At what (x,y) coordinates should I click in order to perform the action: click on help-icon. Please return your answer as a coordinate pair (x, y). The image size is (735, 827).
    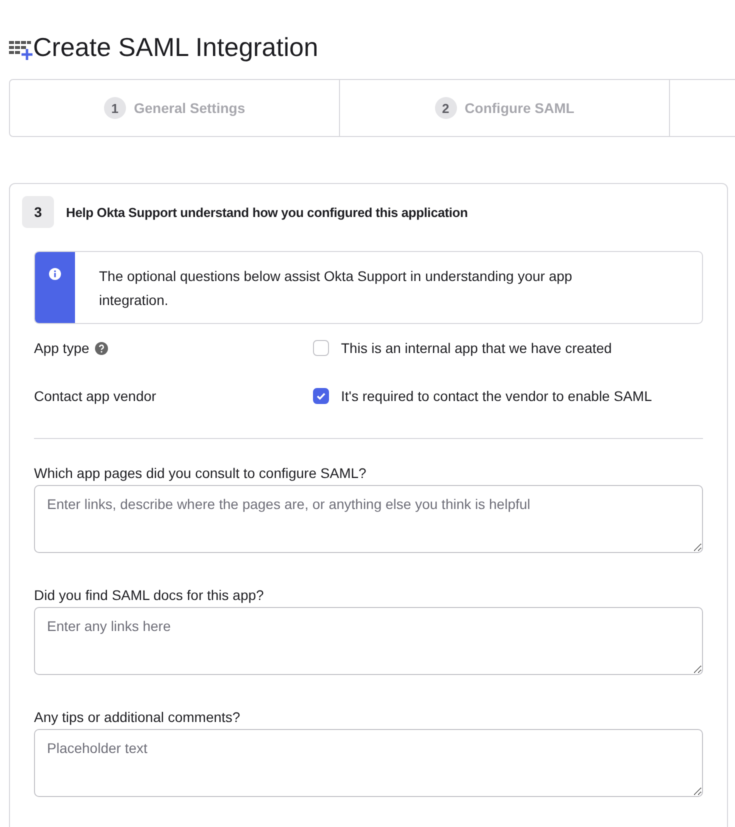
    Looking at the image, I should click on (101, 348).